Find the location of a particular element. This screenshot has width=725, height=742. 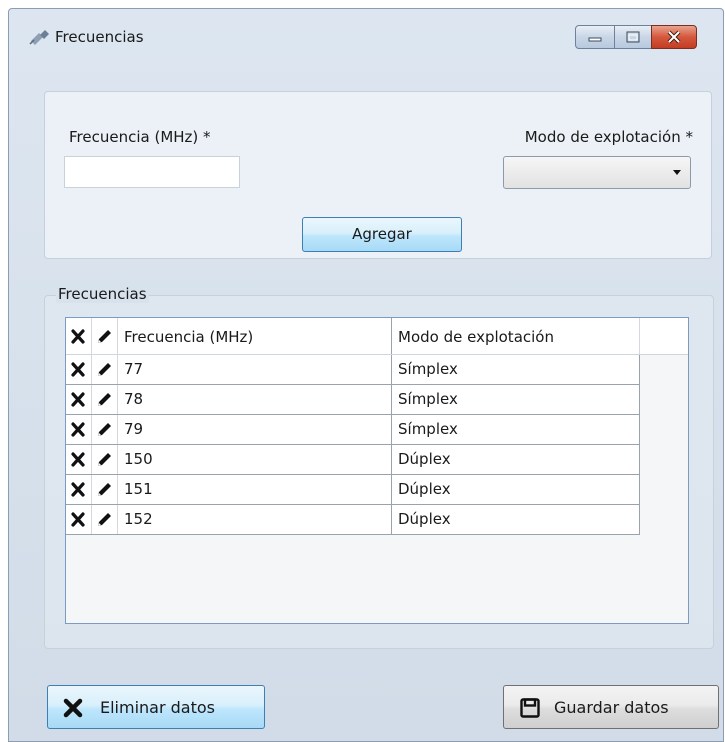

table-row: 77 Símplex is located at coordinates (353, 370).